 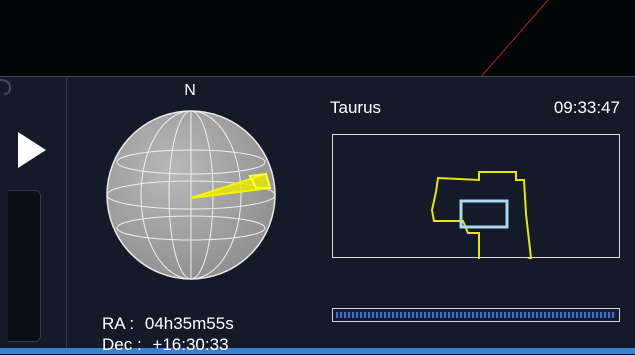 I want to click on play-button, so click(x=32, y=150).